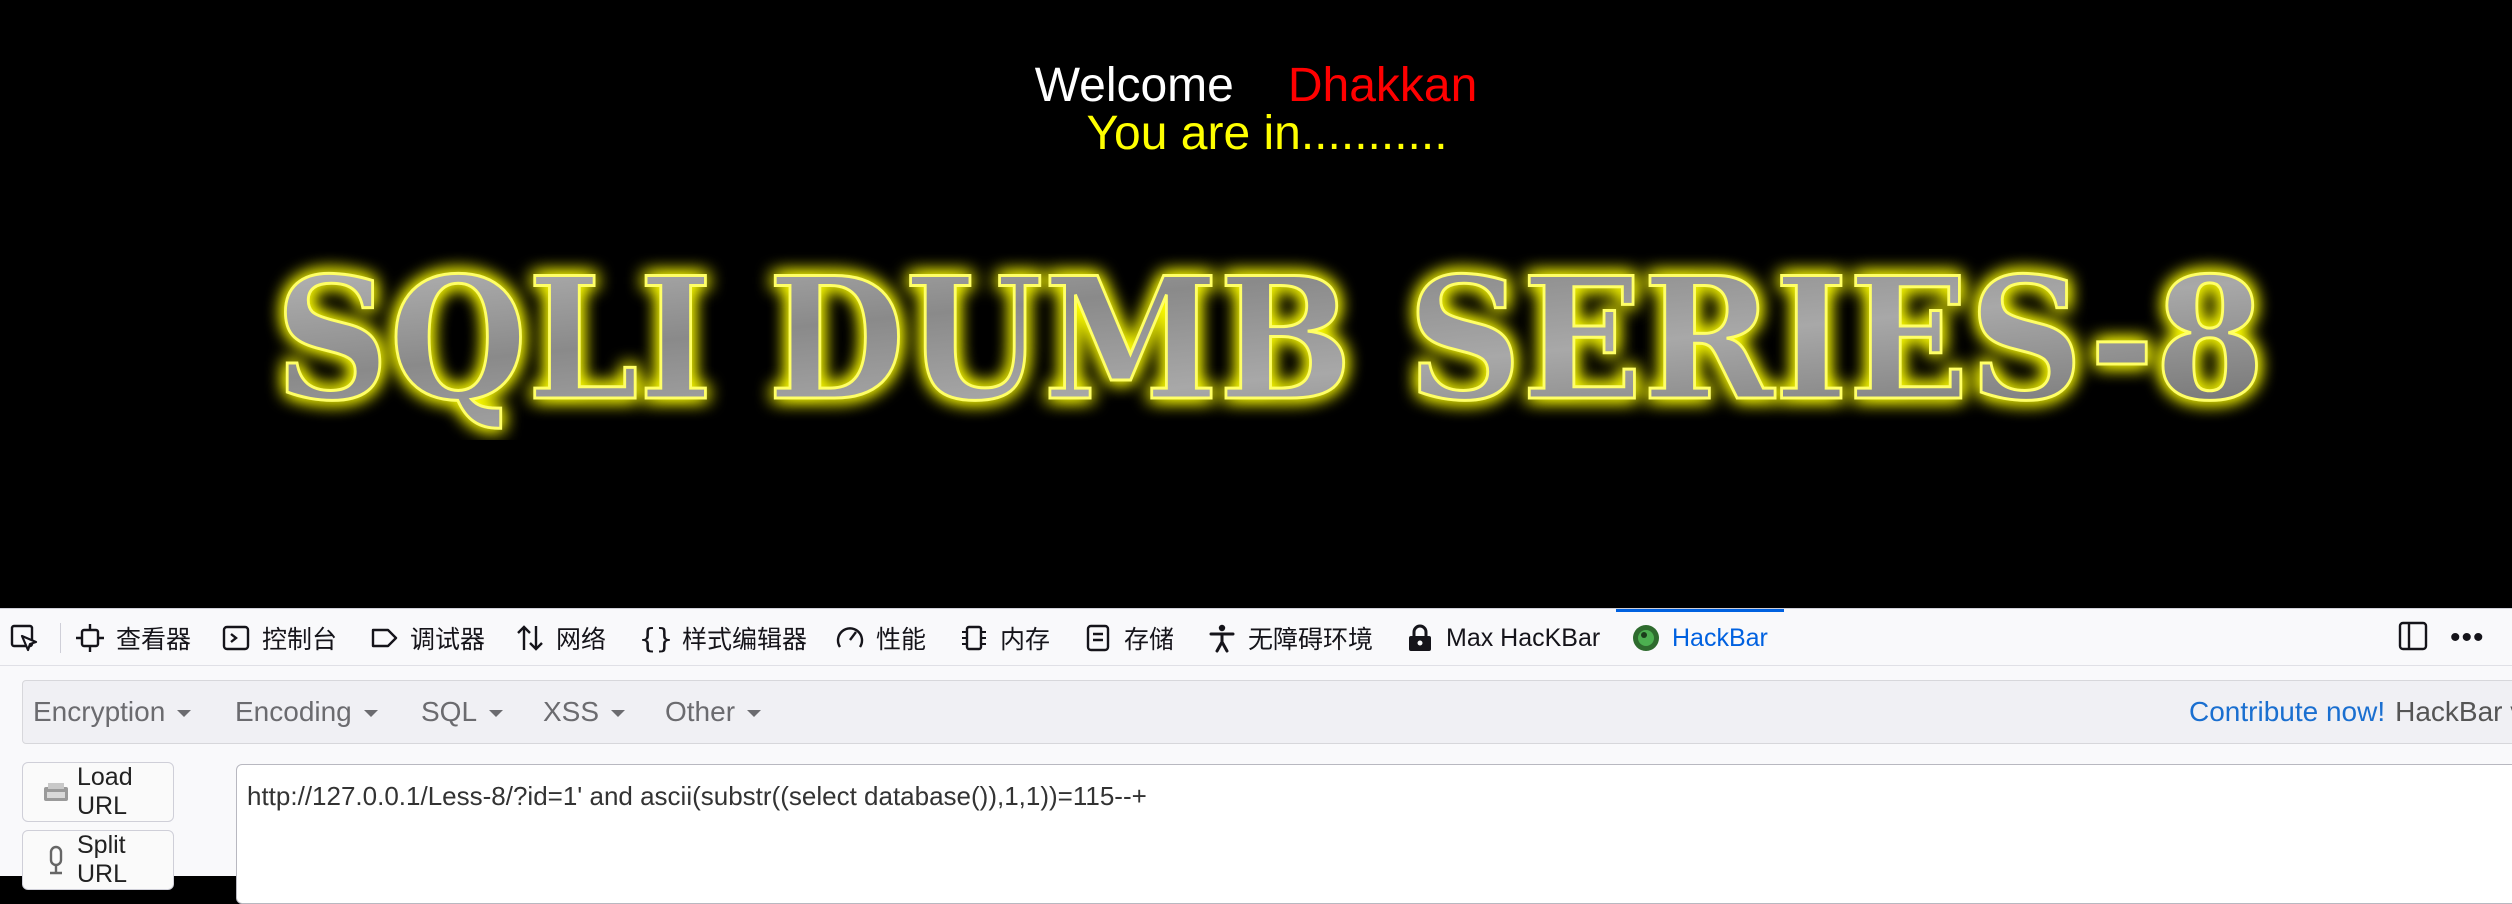 This screenshot has width=2512, height=904. Describe the element at coordinates (1420, 638) in the screenshot. I see `max-hackbar-icon` at that location.